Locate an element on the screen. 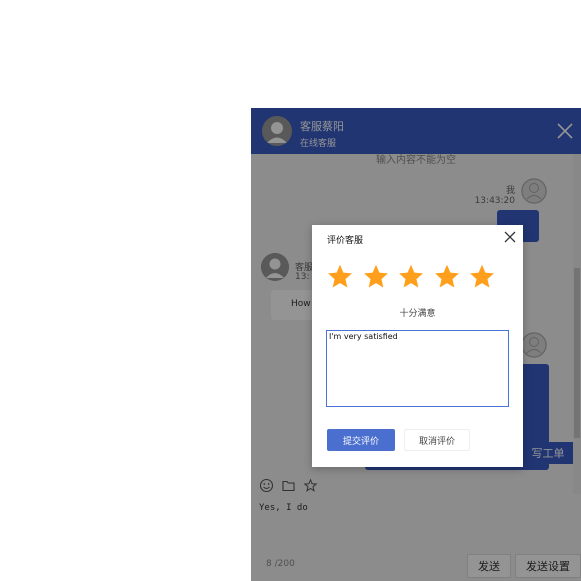 Image resolution: width=581 pixels, height=581 pixels. cancel-rating-button: 取消评价 is located at coordinates (437, 440).